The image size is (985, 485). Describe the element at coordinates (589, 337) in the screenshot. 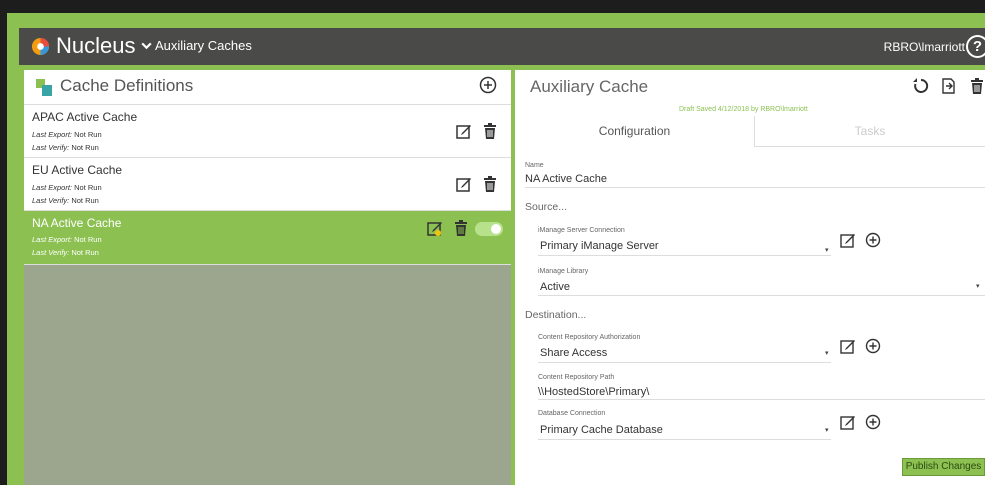

I see `authorization-label: Content Repository Authorization` at that location.